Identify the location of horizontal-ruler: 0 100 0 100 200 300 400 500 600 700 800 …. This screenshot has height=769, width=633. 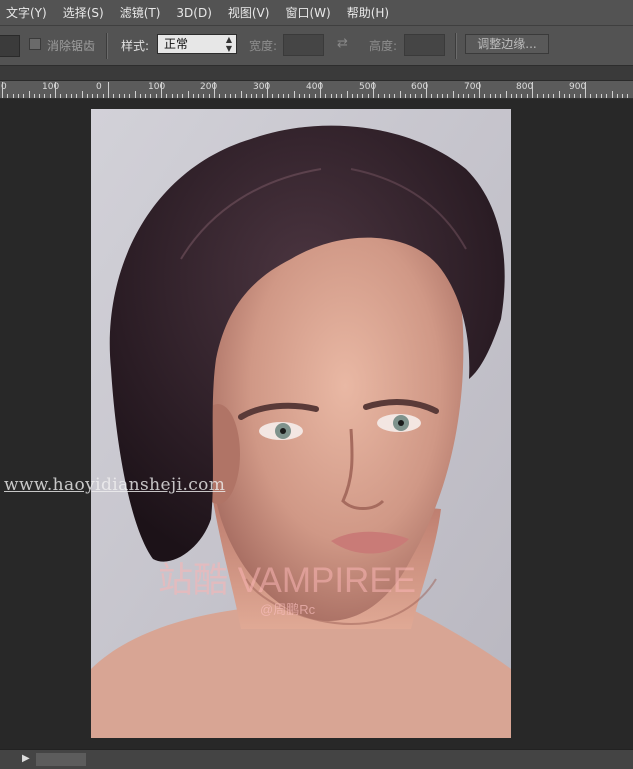
(316, 90).